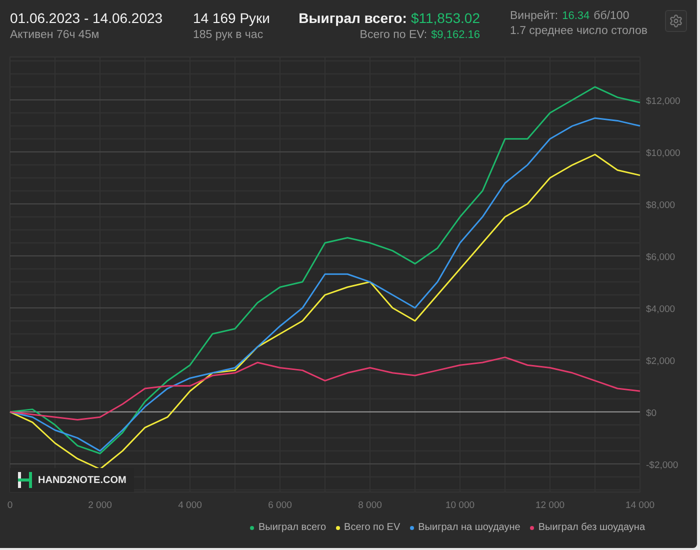 The image size is (700, 550). Describe the element at coordinates (662, 465) in the screenshot. I see `y-axis-label: -$2,000` at that location.